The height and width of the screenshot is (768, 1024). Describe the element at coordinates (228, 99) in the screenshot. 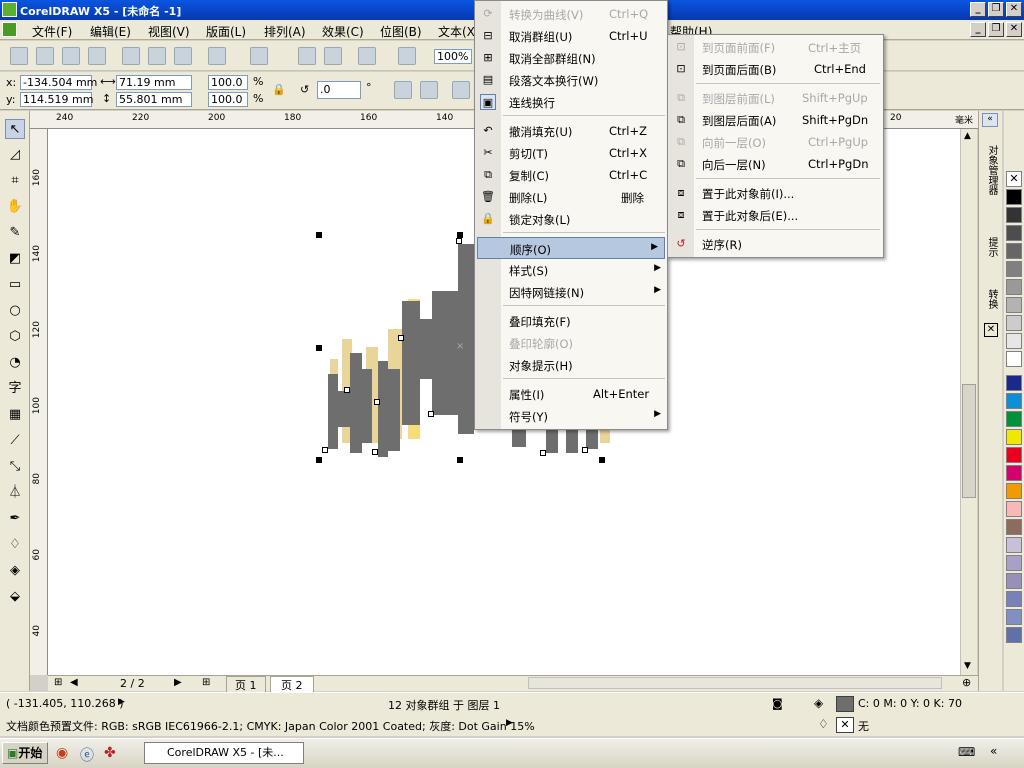

I see `scale-y-field: 100.0` at that location.